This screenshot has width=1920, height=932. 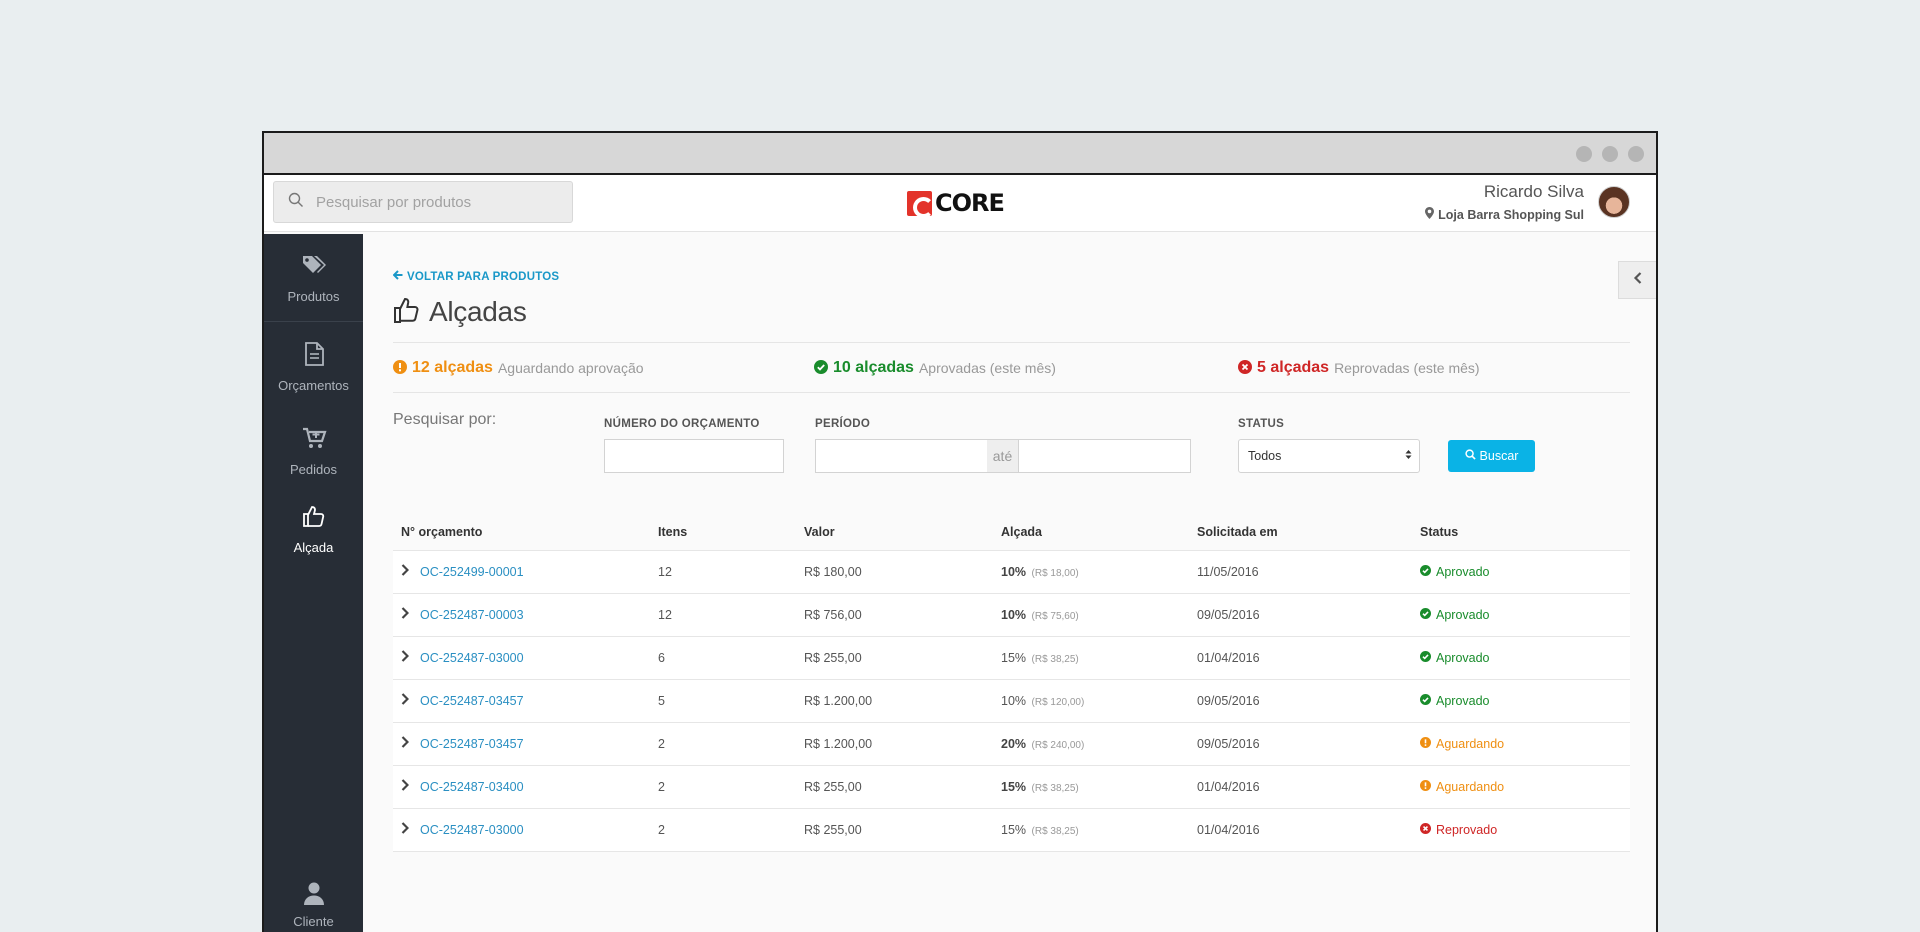 I want to click on status-select: Todos, so click(x=1329, y=456).